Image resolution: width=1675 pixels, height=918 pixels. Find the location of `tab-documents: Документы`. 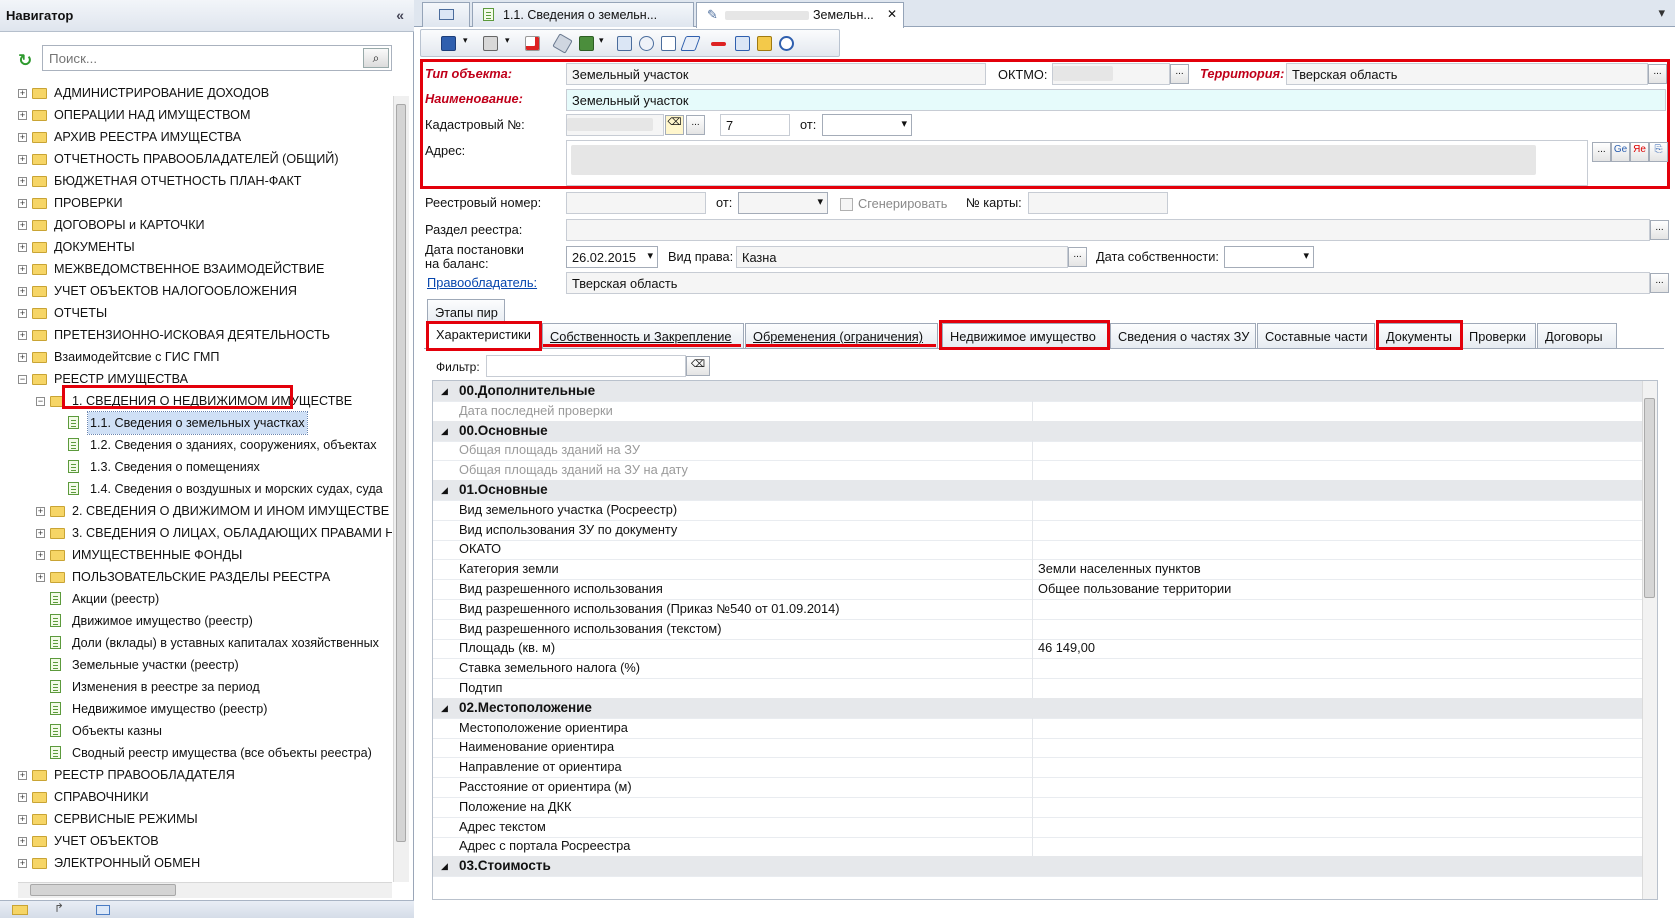

tab-documents: Документы is located at coordinates (1419, 335).